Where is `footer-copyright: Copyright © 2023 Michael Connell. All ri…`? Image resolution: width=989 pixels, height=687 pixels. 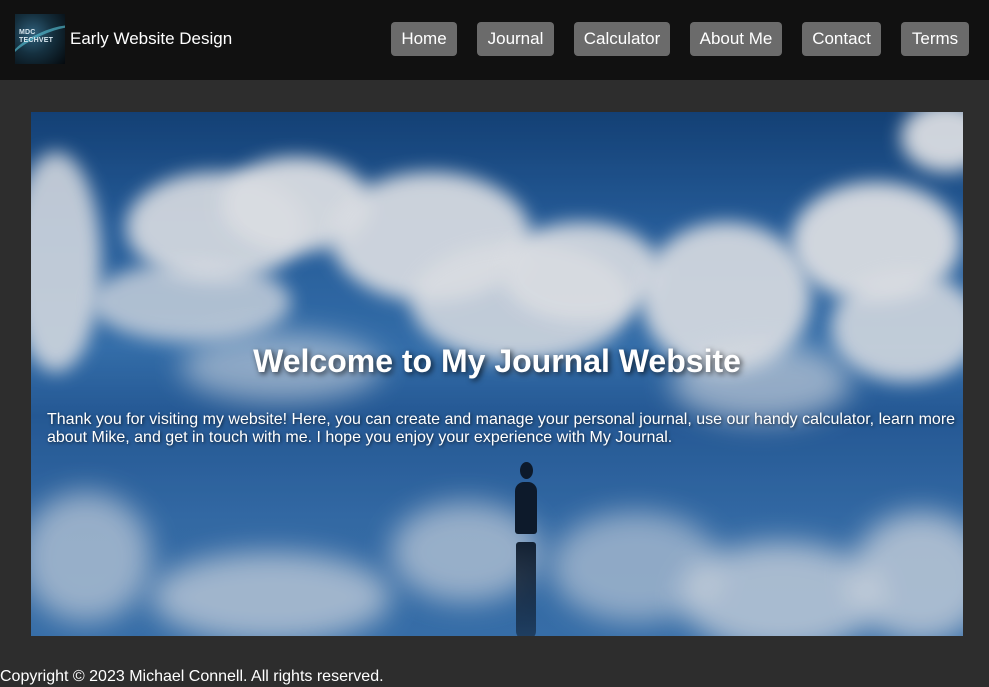 footer-copyright: Copyright © 2023 Michael Connell. All ri… is located at coordinates (192, 676).